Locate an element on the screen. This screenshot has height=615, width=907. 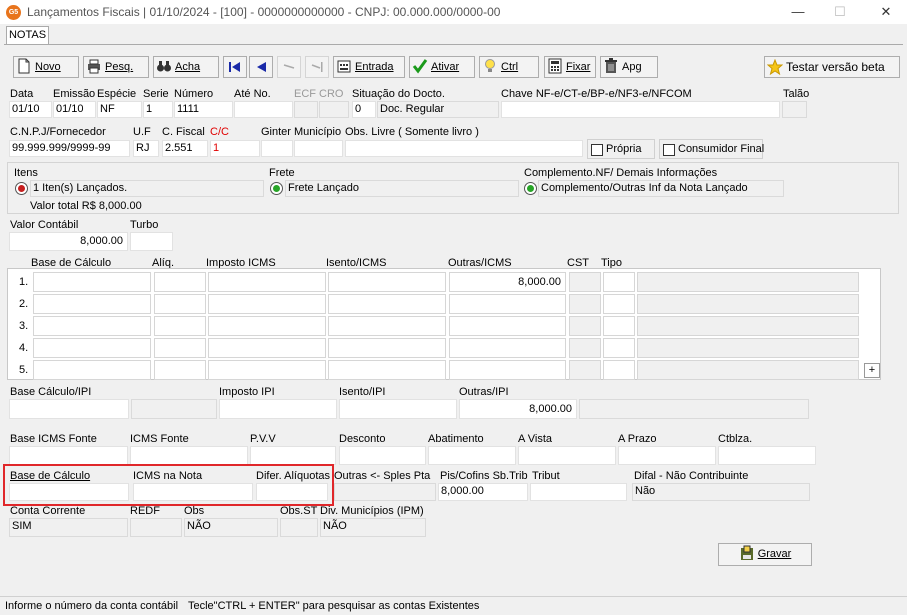
frete-label: Frete is located at coordinates (282, 173).